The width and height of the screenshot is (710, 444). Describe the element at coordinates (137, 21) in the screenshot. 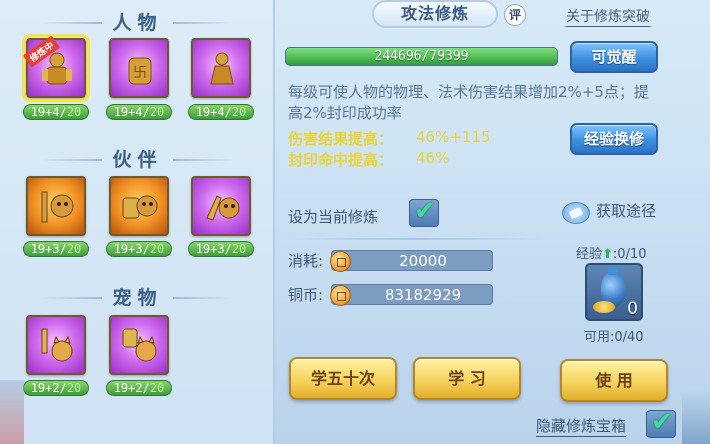

I see `section-title-characters: 人物` at that location.